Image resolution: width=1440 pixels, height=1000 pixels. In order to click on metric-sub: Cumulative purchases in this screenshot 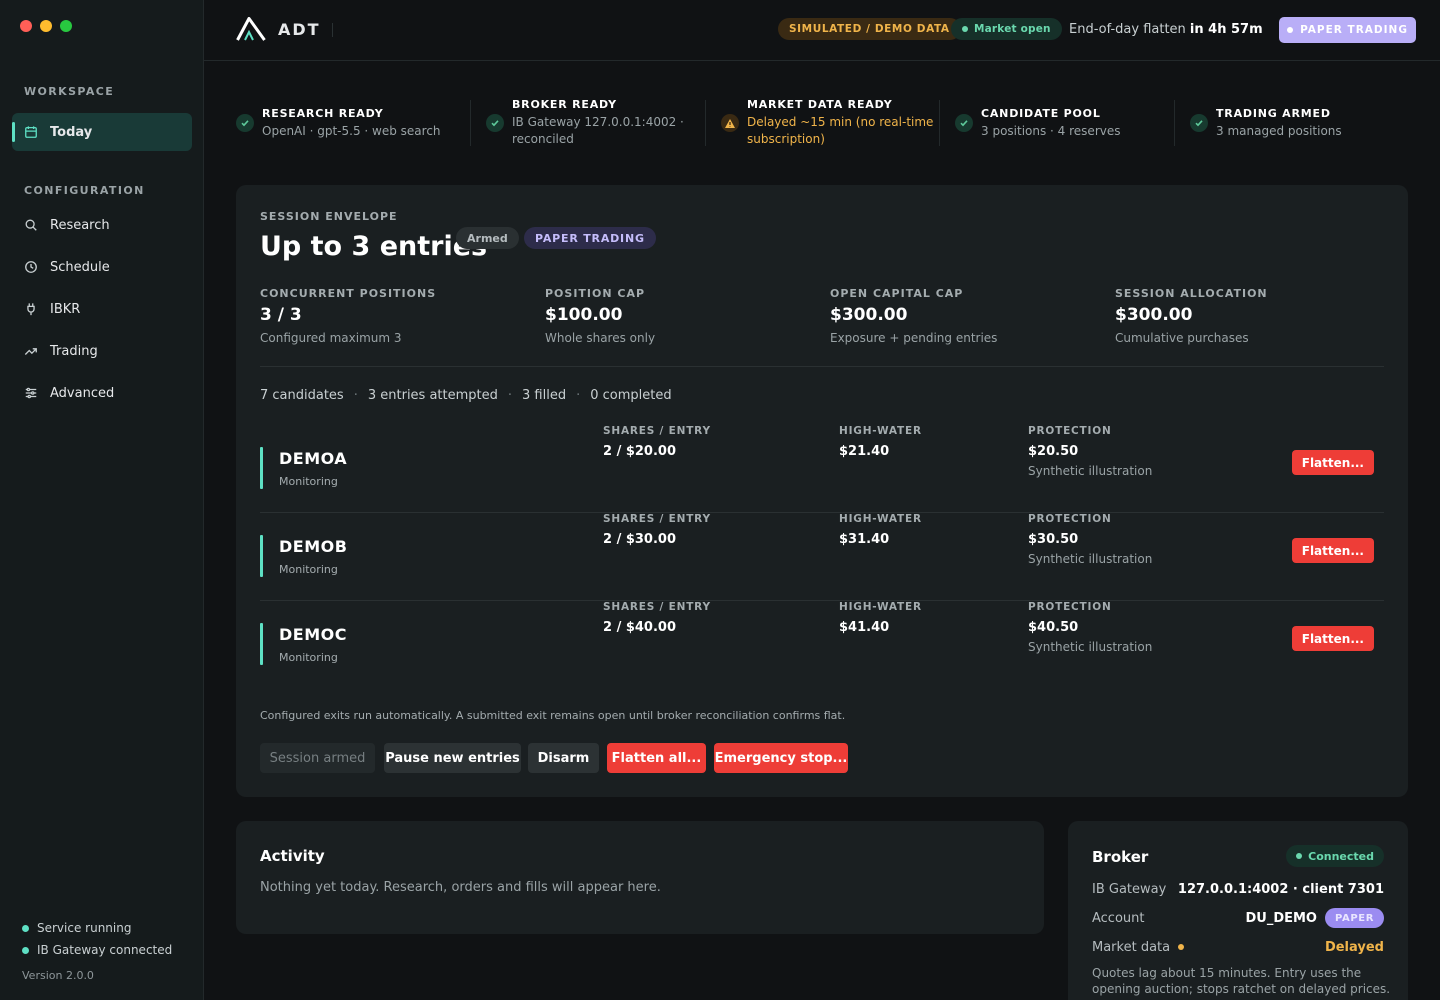, I will do `click(1182, 338)`.